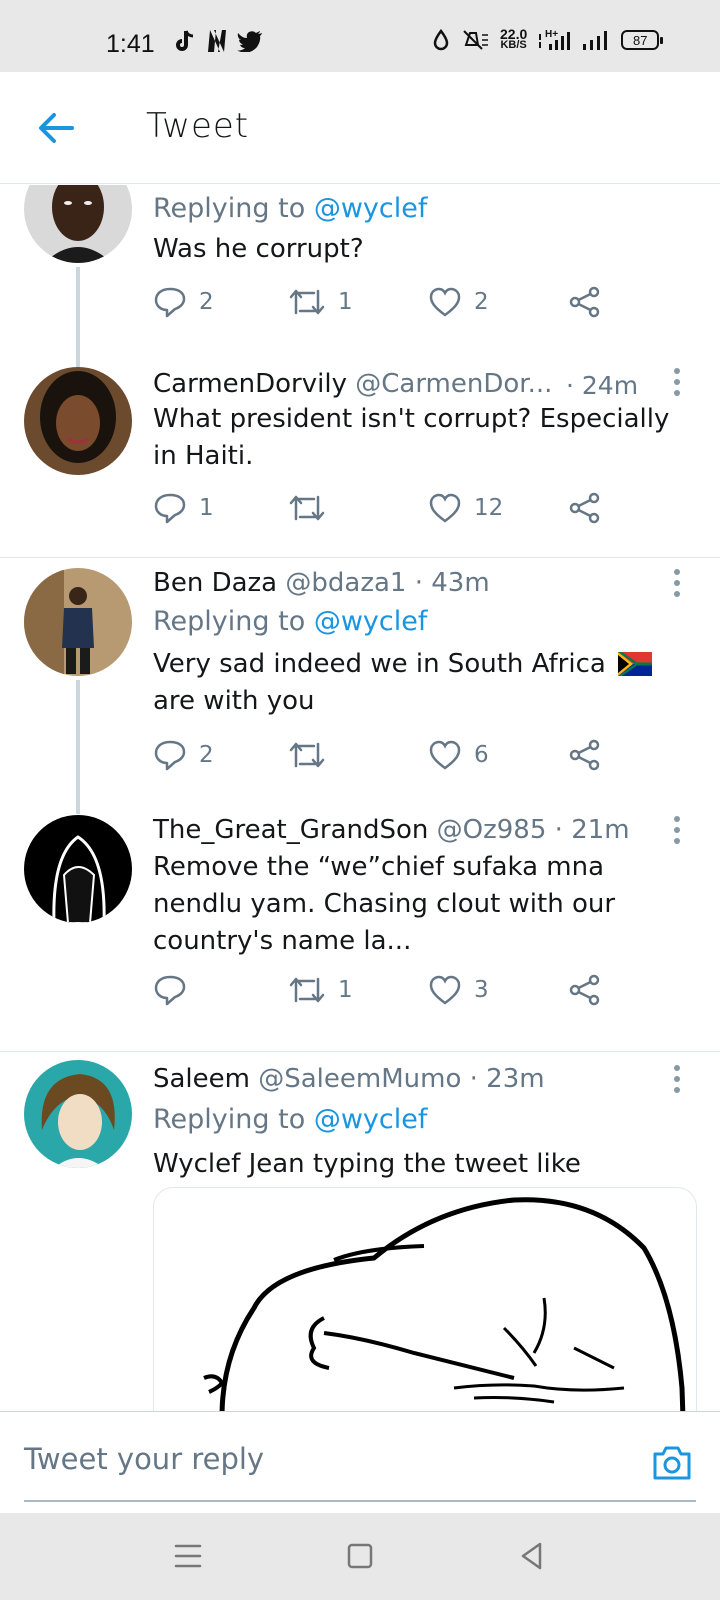  I want to click on tweet-text: Was he corrupt?, so click(258, 249).